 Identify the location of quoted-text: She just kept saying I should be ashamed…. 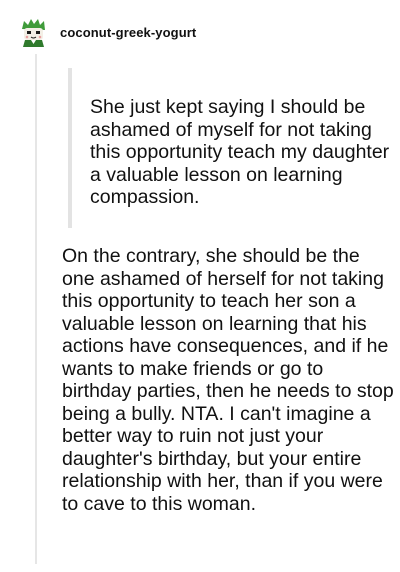
(240, 152).